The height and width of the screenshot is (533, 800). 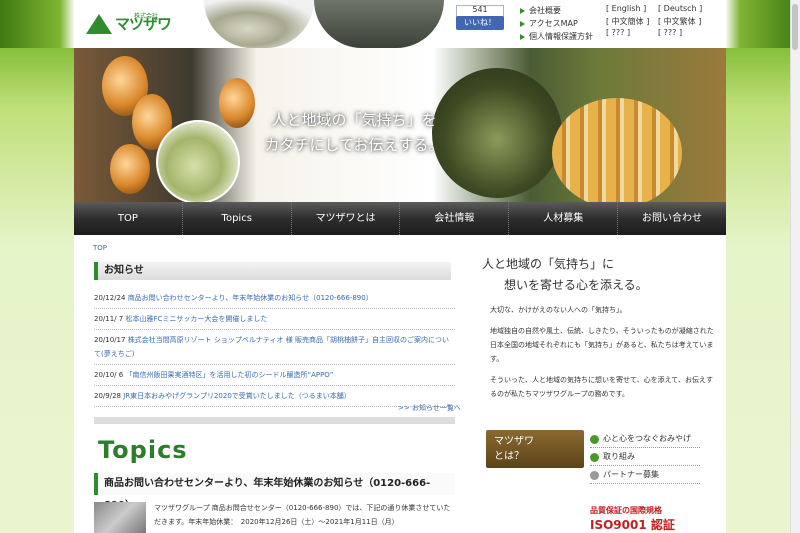 I want to click on facebook-like-count: 541, so click(x=480, y=9).